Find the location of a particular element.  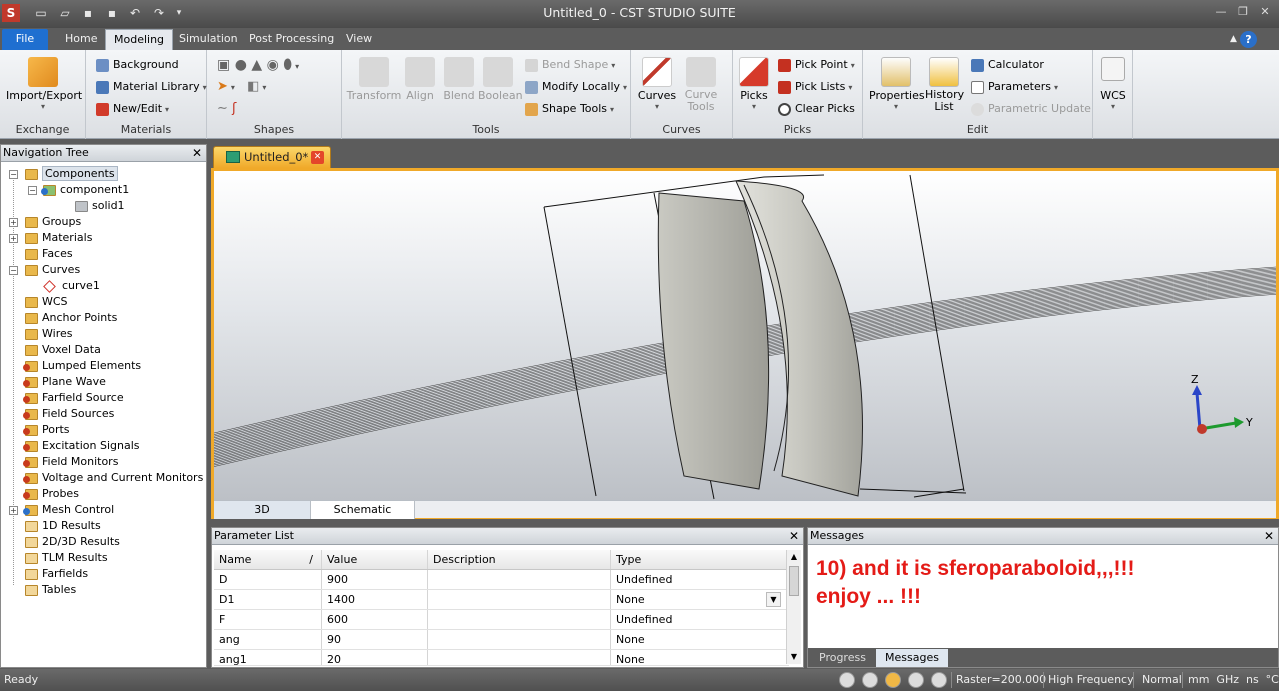

tree-item-field-sources: Field Sources is located at coordinates (68, 414).